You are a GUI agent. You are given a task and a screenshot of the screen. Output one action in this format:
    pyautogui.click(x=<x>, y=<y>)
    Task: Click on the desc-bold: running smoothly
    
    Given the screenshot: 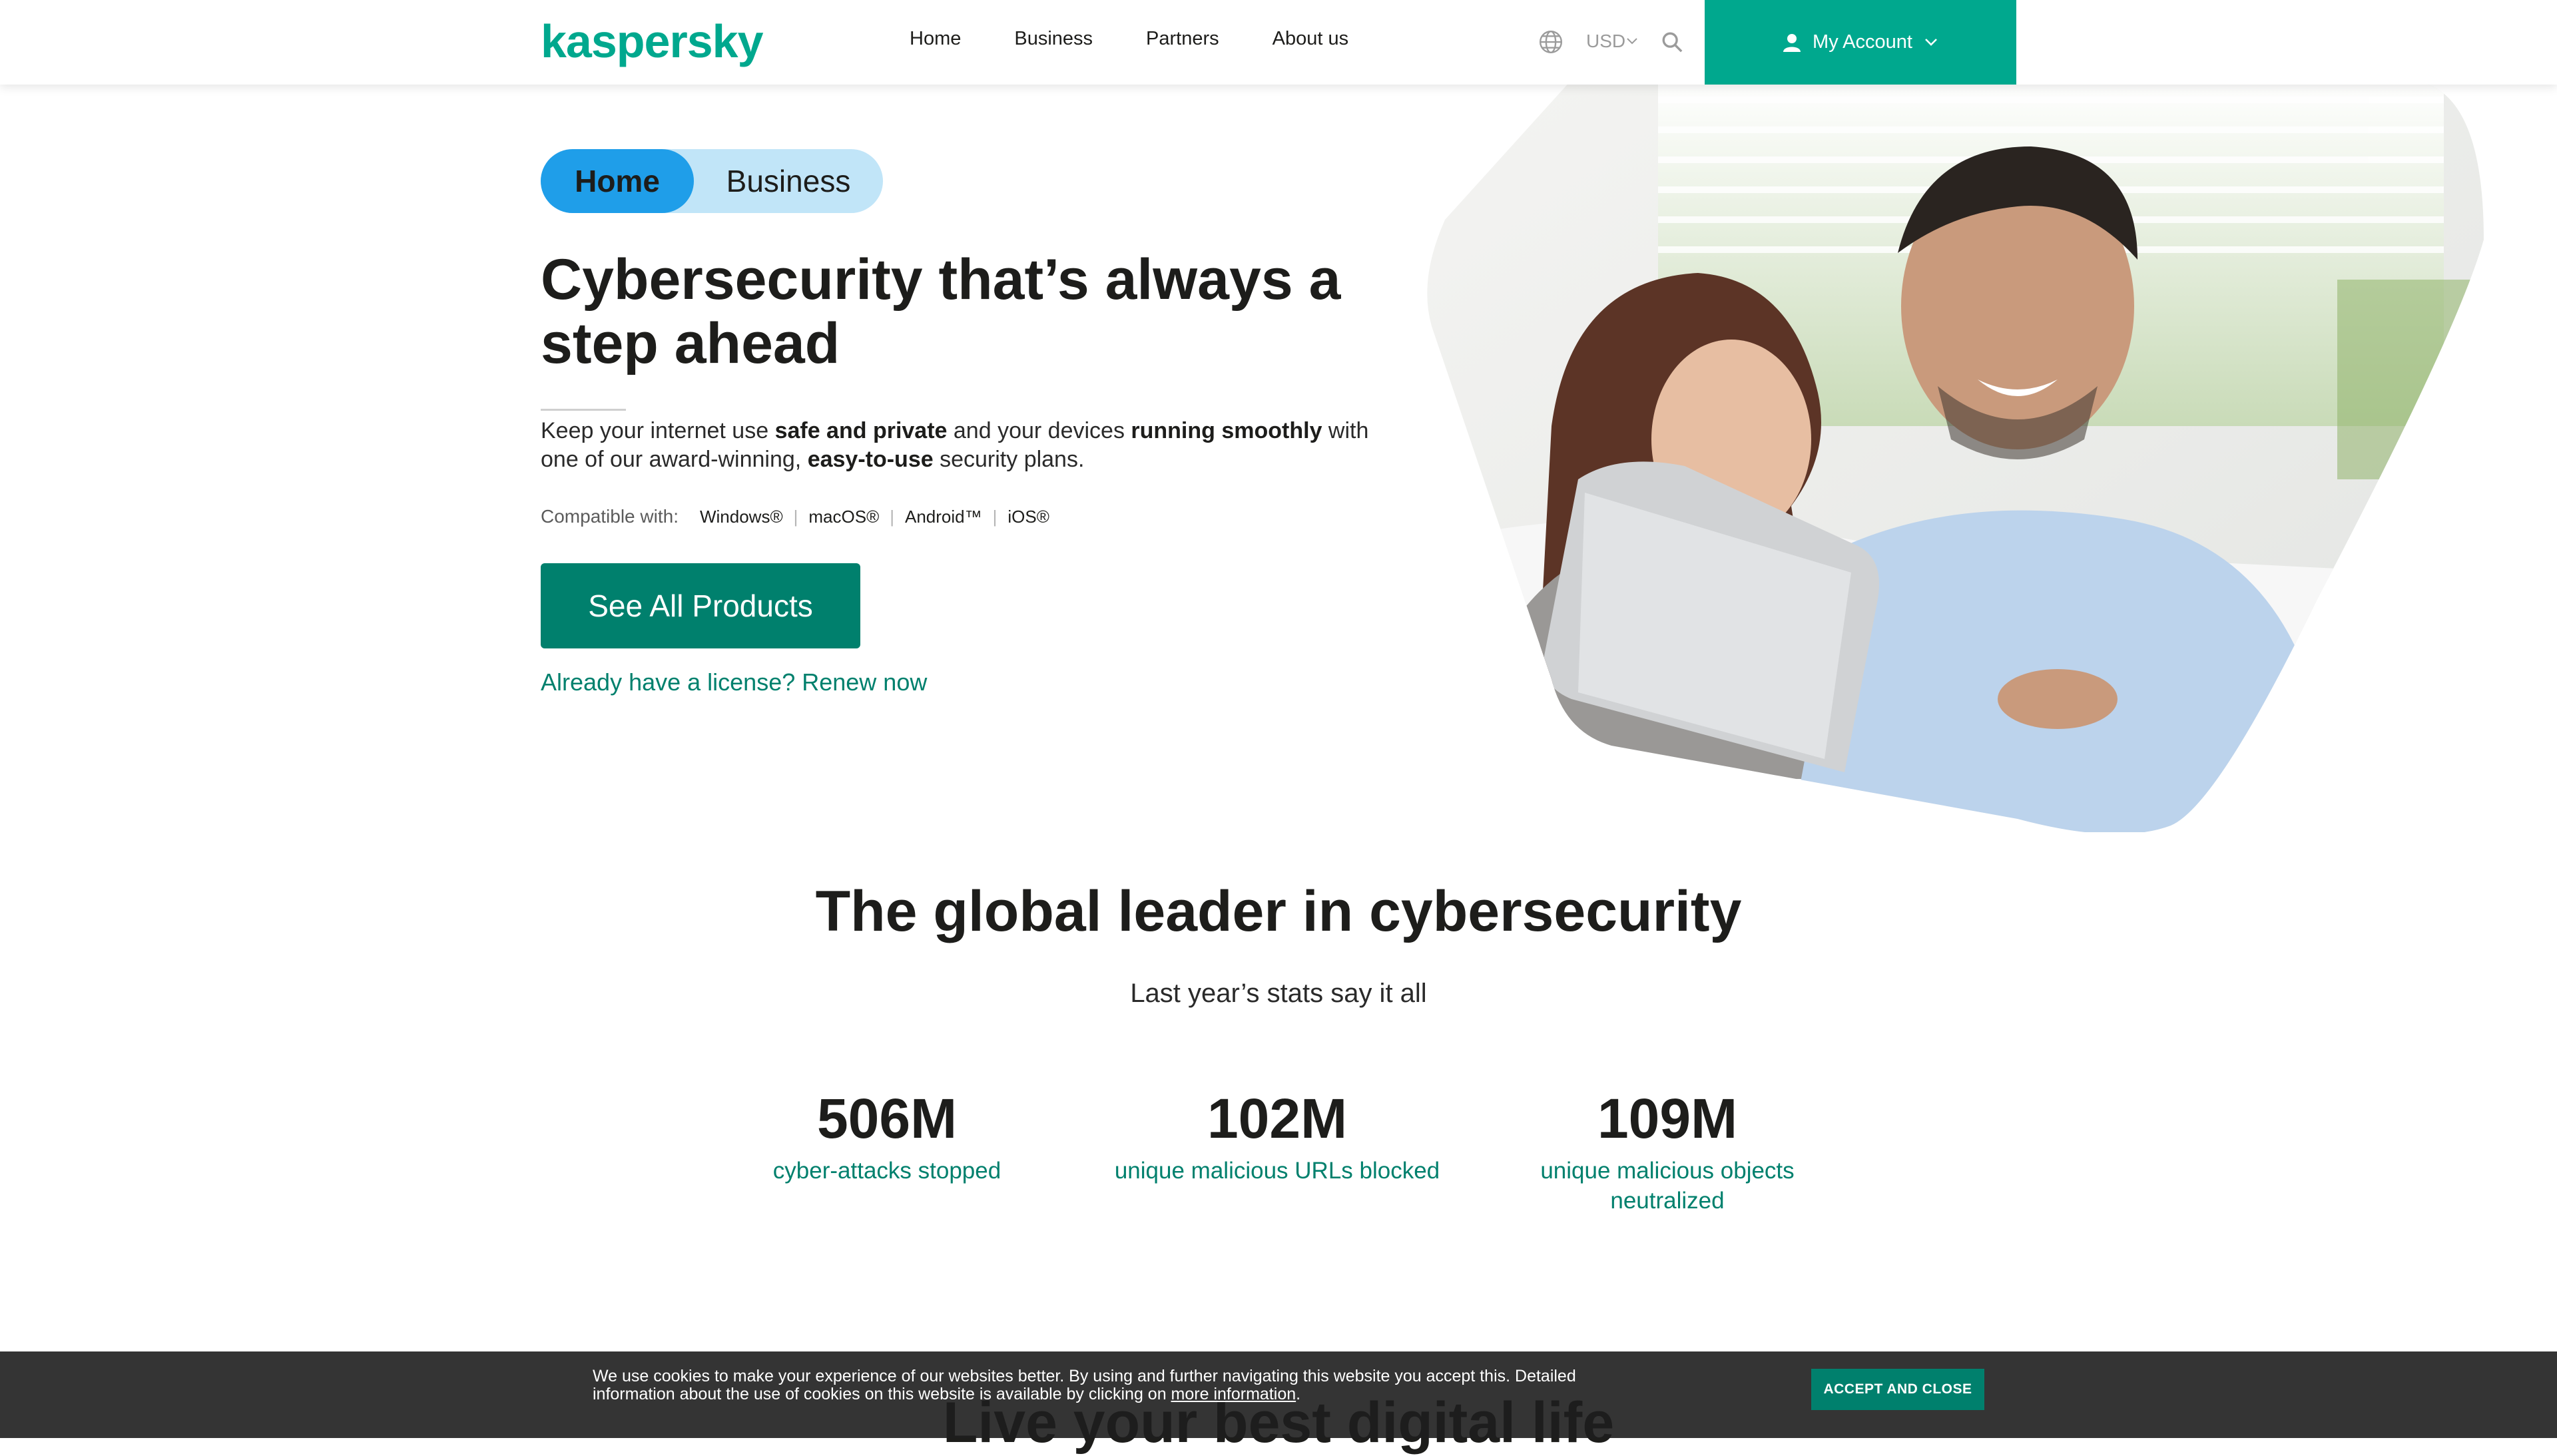 What is the action you would take?
    pyautogui.click(x=1227, y=431)
    